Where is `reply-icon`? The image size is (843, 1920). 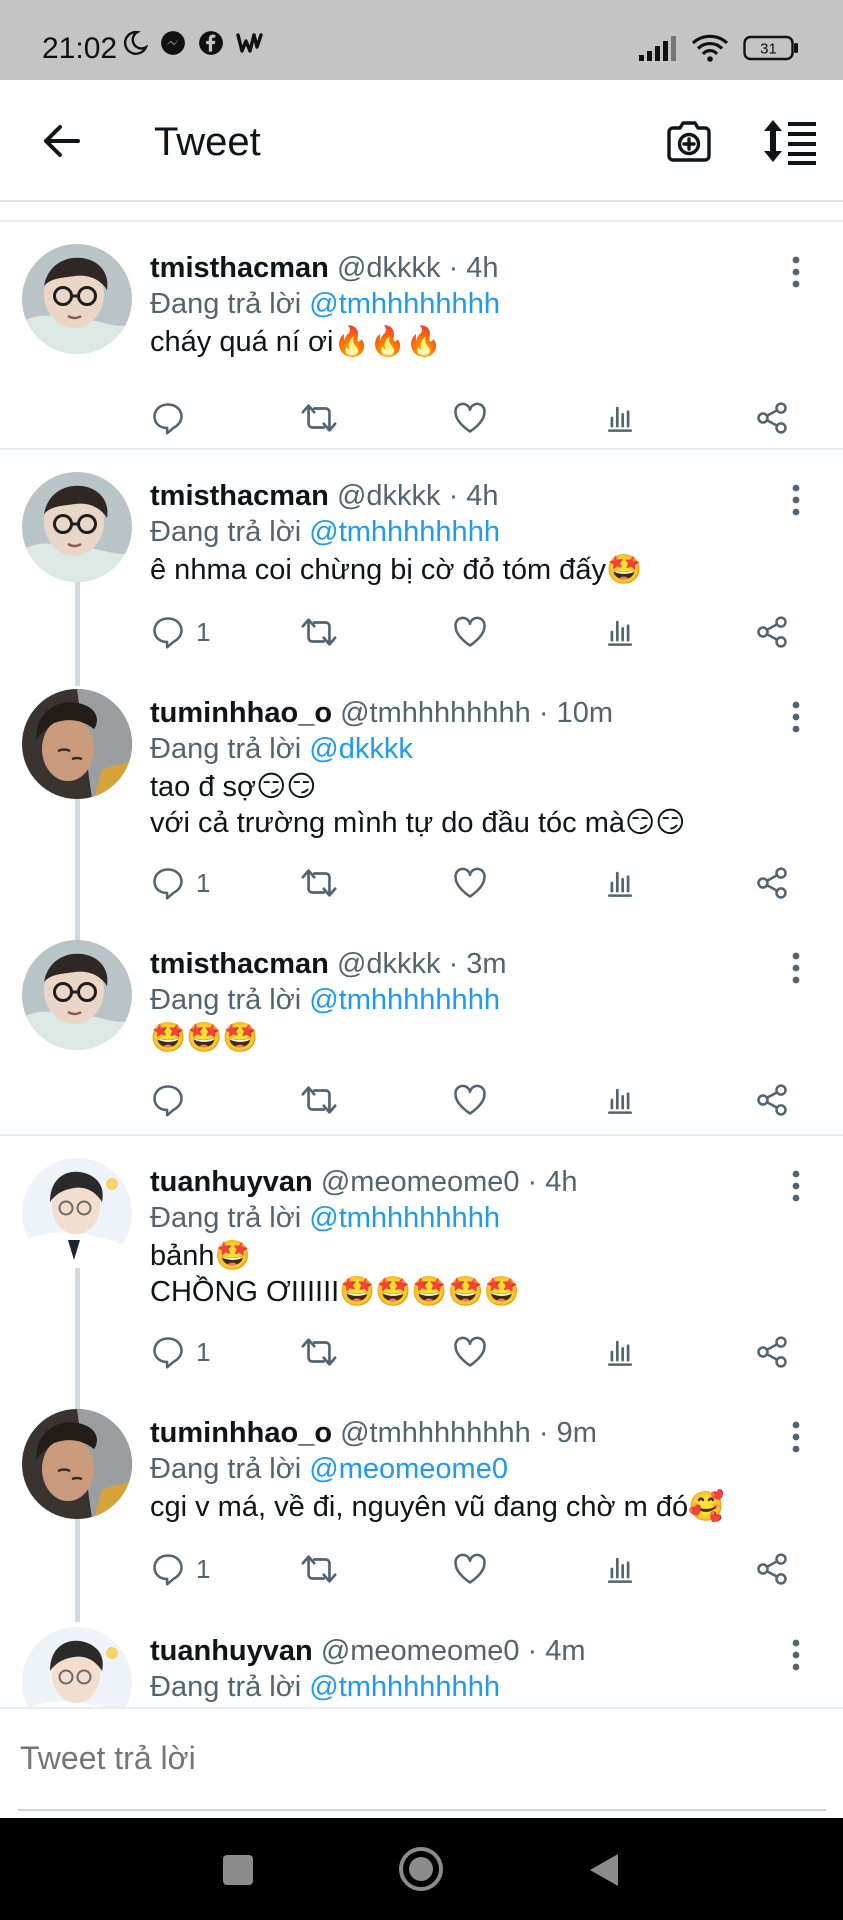 reply-icon is located at coordinates (168, 632).